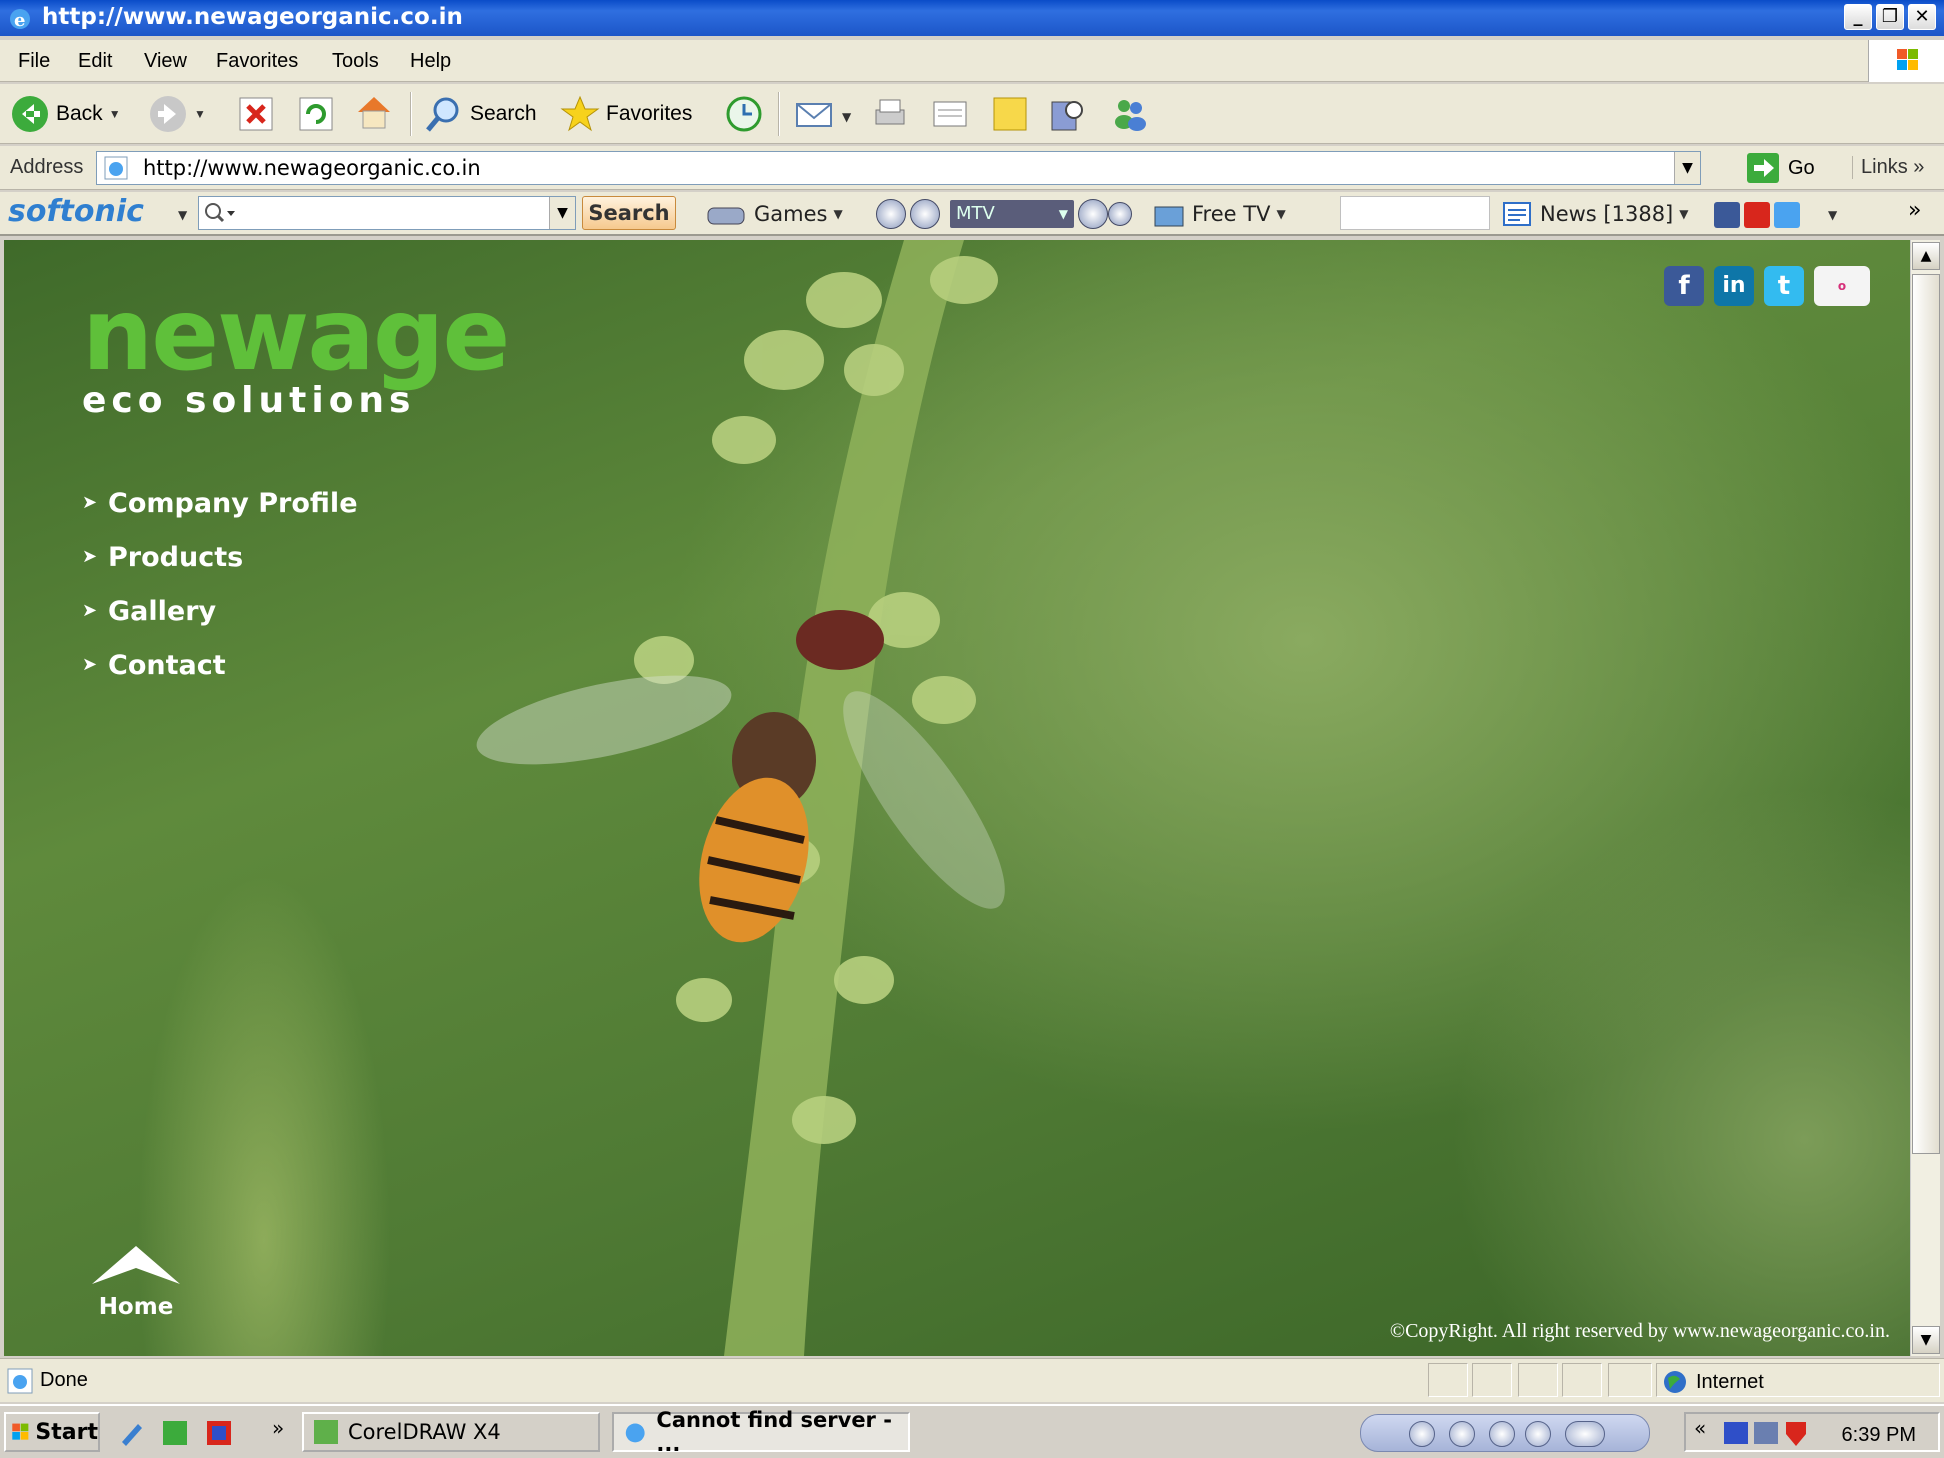 The width and height of the screenshot is (1944, 1458). Describe the element at coordinates (220, 611) in the screenshot. I see `nav-gallery: ➤ Gallery` at that location.